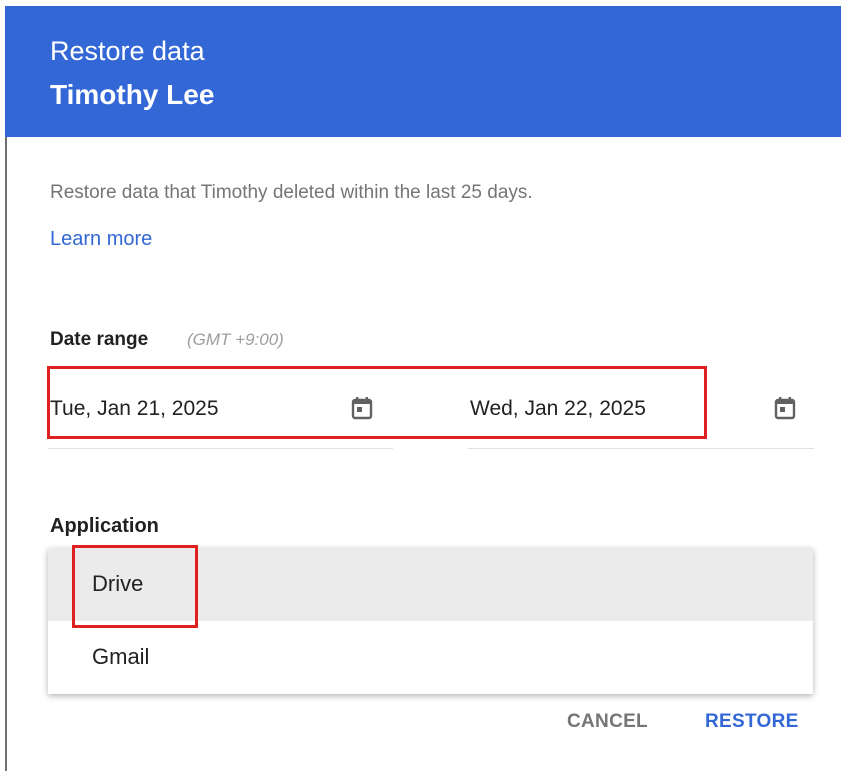 The image size is (841, 771). I want to click on cancel-button: CANCEL, so click(607, 722).